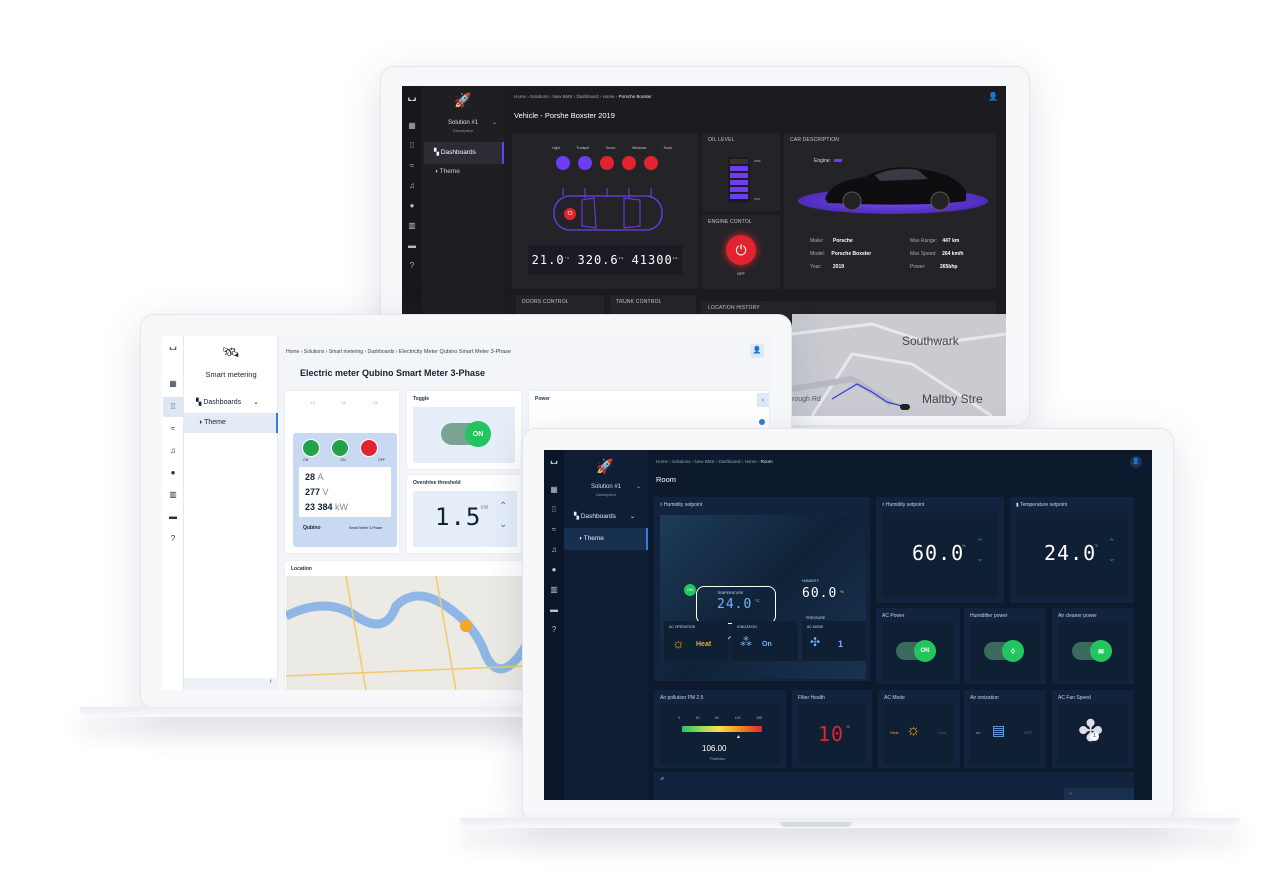 This screenshot has width=1274, height=875. What do you see at coordinates (612, 148) in the screenshot?
I see `status-labels: Light Trunkpit Doors Windows Trunk` at bounding box center [612, 148].